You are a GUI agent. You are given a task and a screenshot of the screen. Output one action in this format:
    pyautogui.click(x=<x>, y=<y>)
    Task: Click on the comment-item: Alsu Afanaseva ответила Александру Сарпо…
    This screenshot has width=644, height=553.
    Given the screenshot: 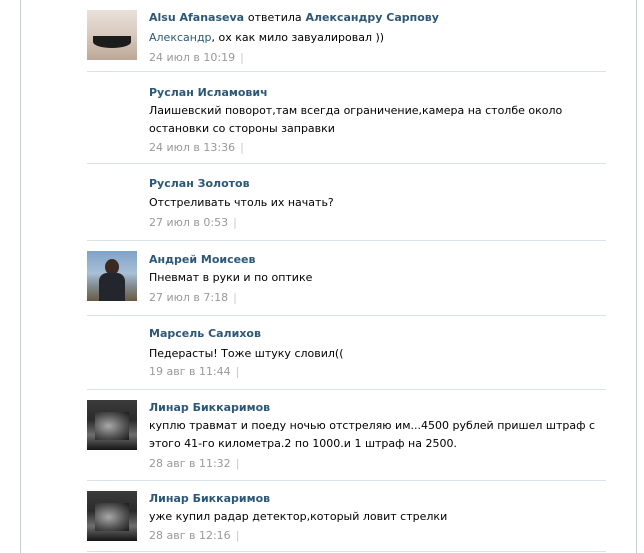 What is the action you would take?
    pyautogui.click(x=346, y=36)
    